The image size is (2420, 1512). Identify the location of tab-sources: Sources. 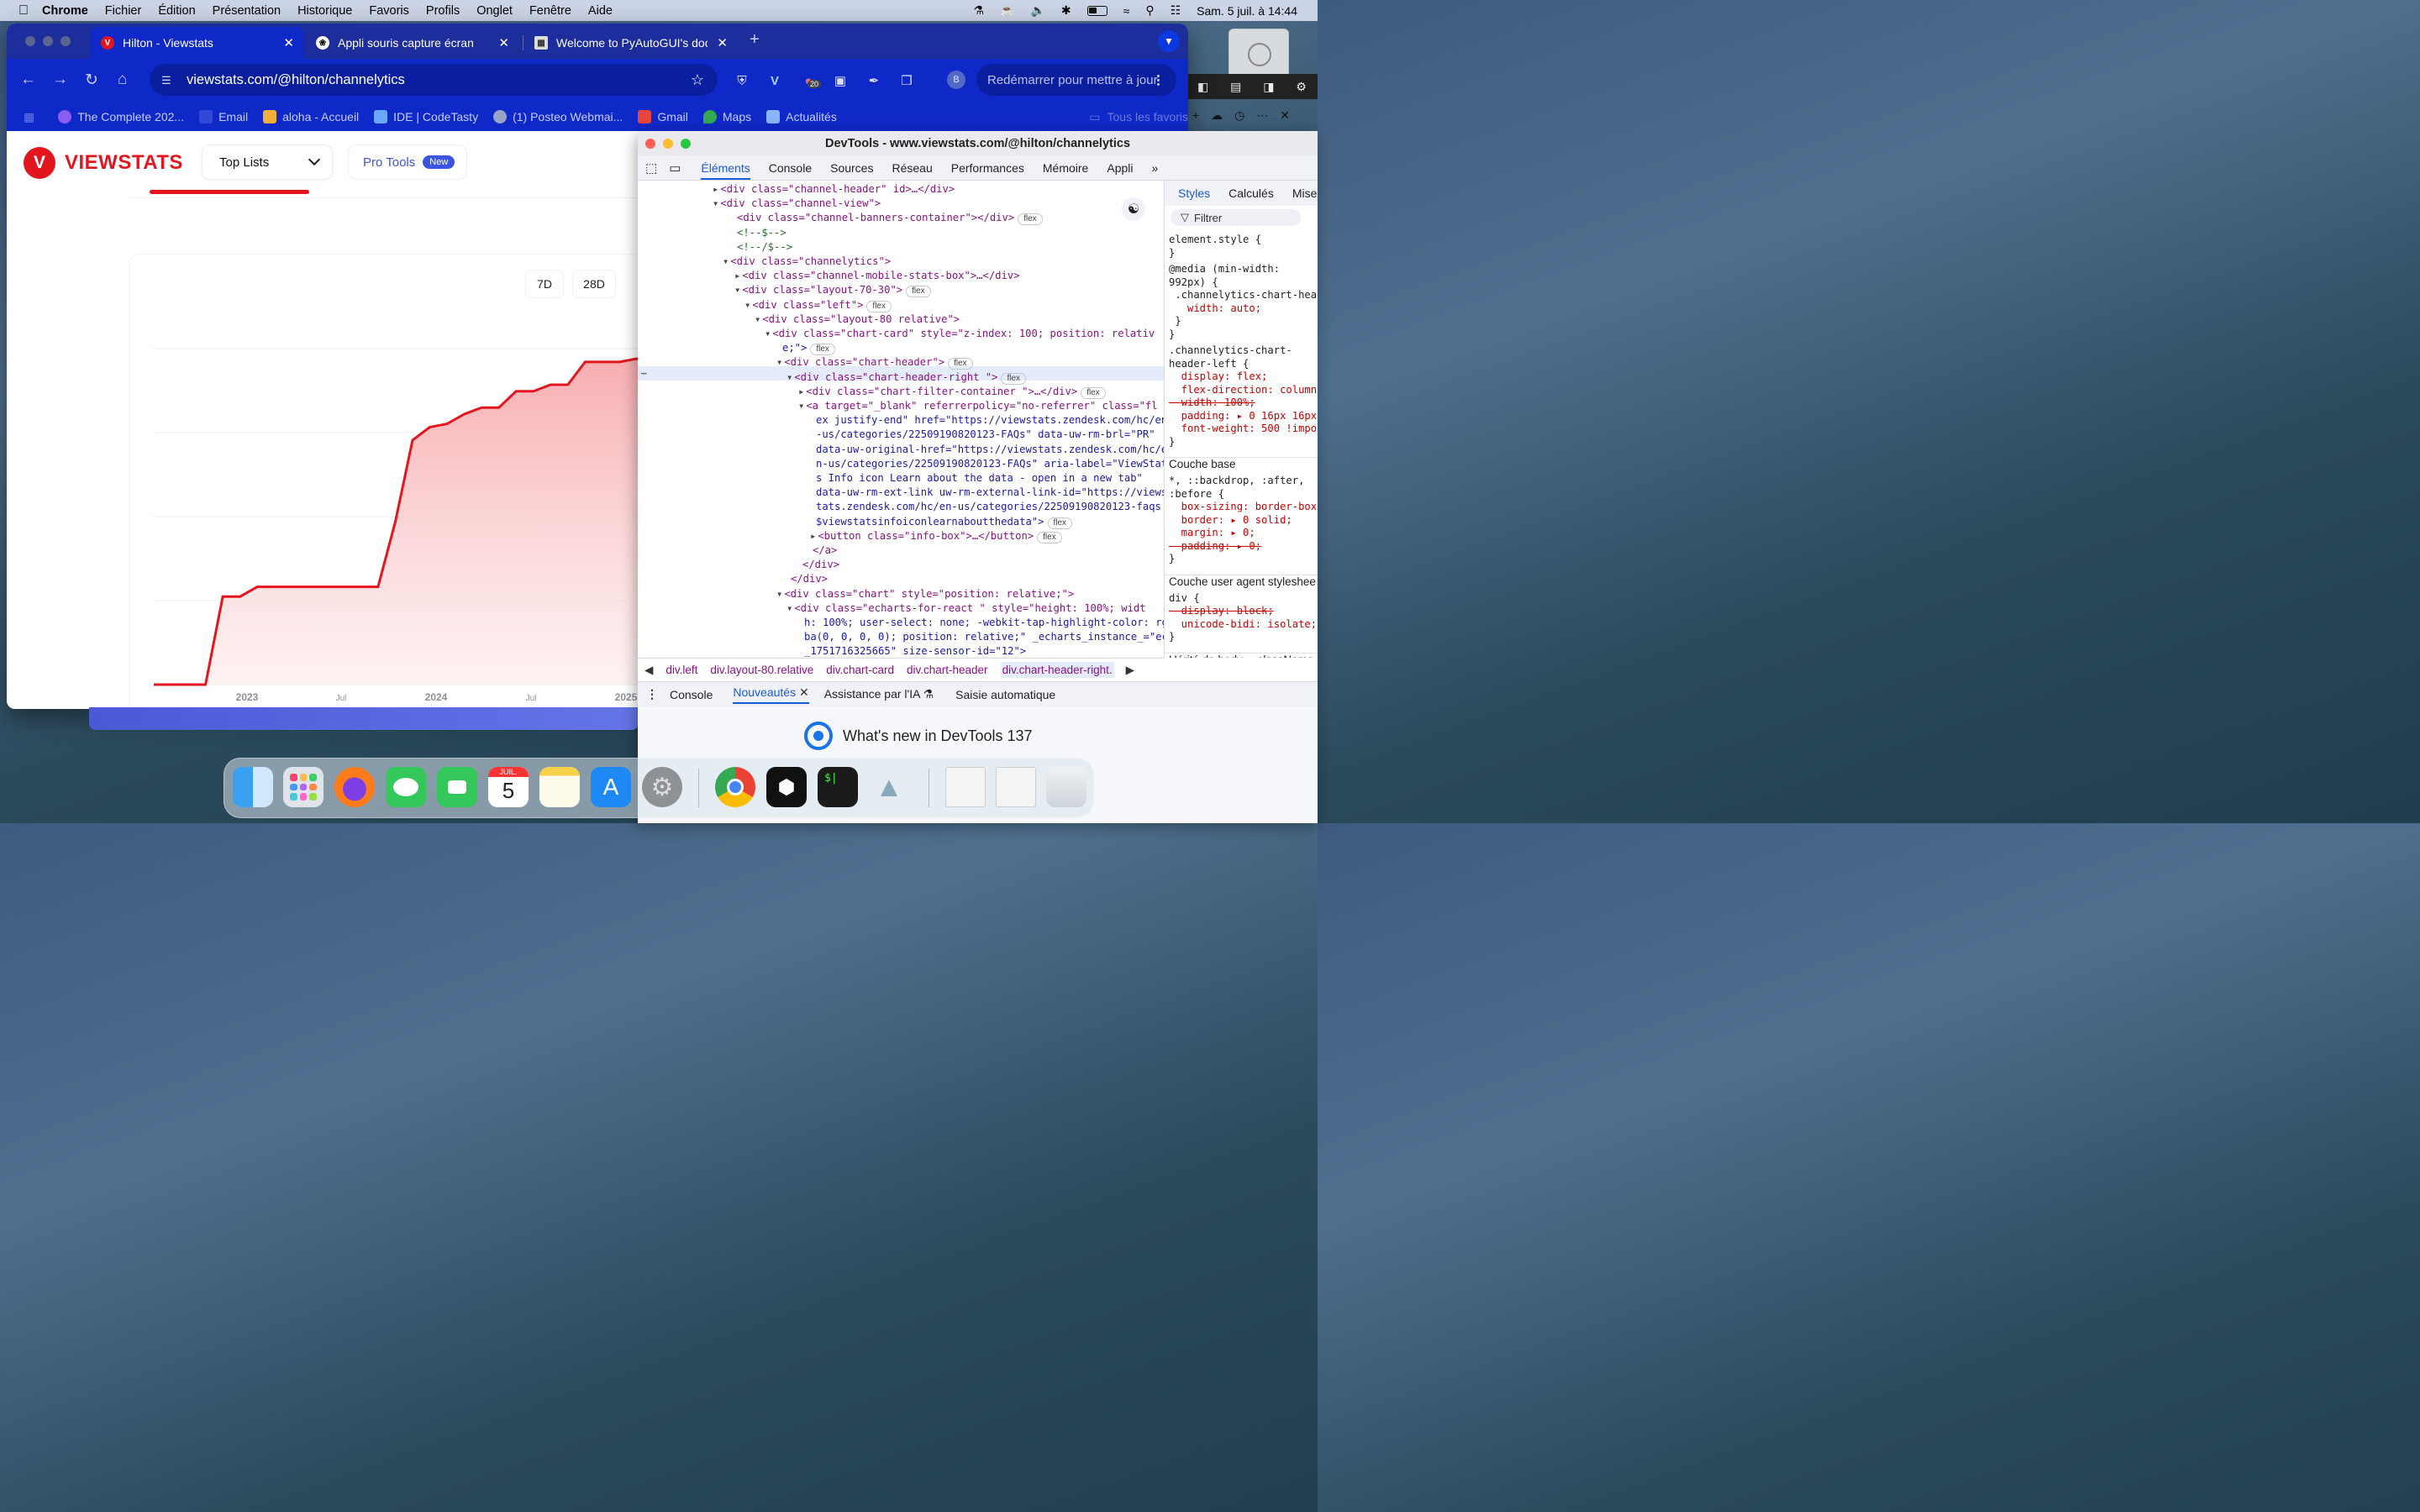
(852, 168).